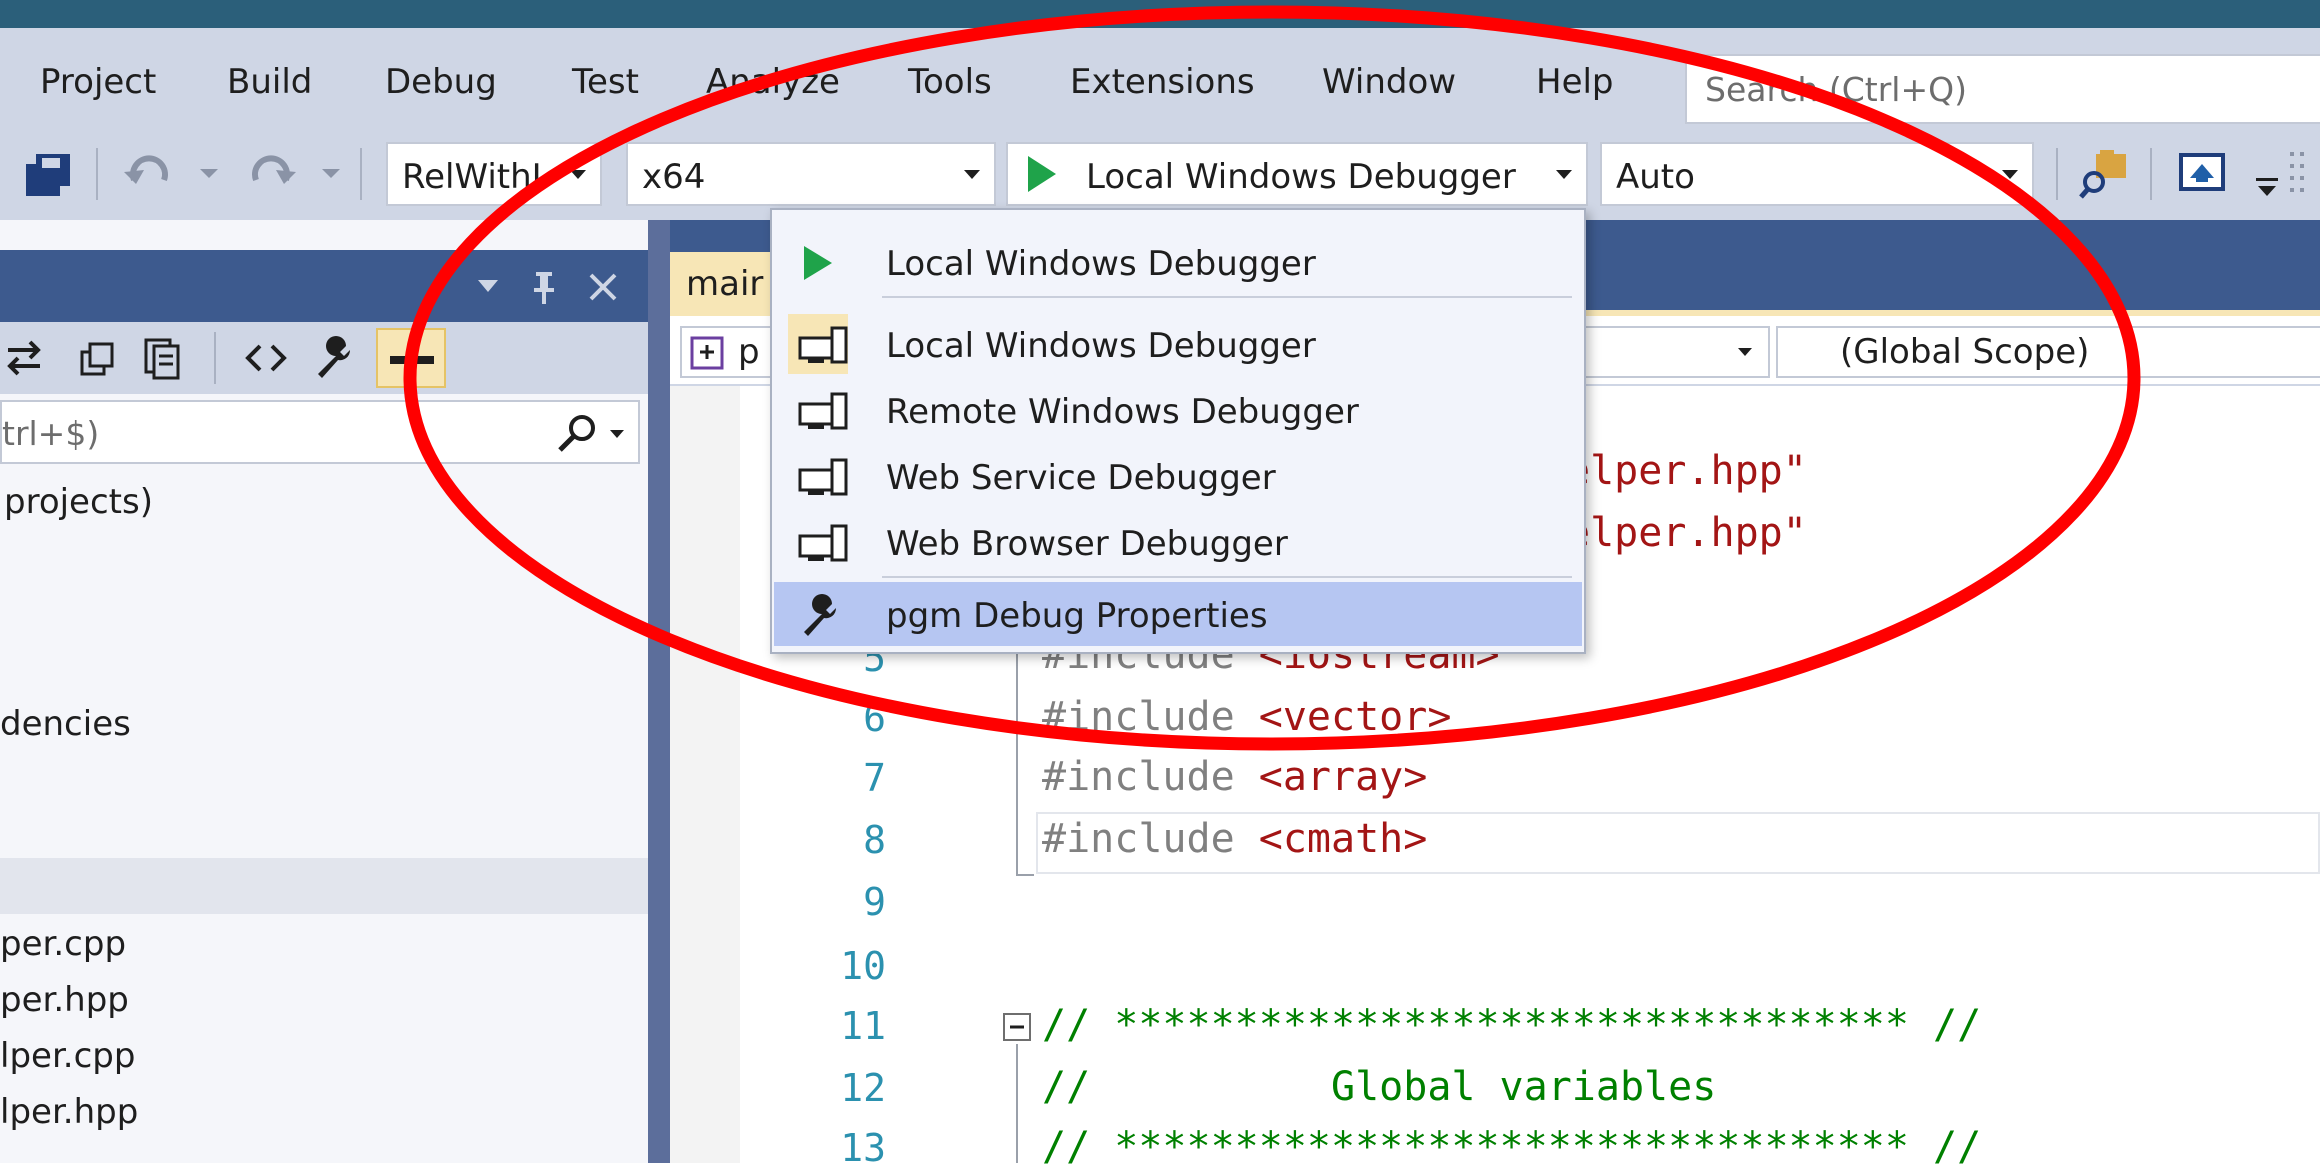  I want to click on line-number: 6, so click(874, 718).